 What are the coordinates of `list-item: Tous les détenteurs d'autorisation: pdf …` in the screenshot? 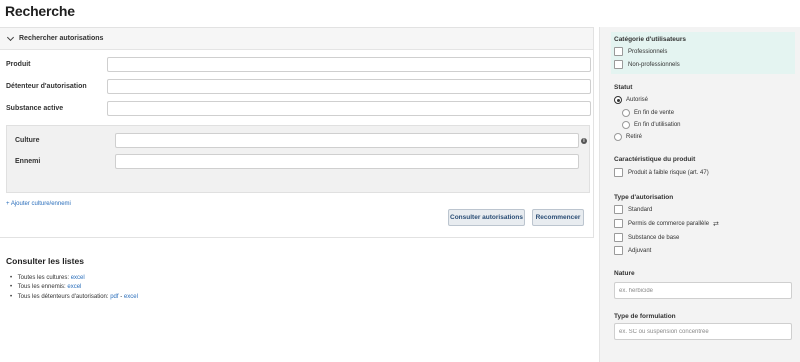 It's located at (74, 297).